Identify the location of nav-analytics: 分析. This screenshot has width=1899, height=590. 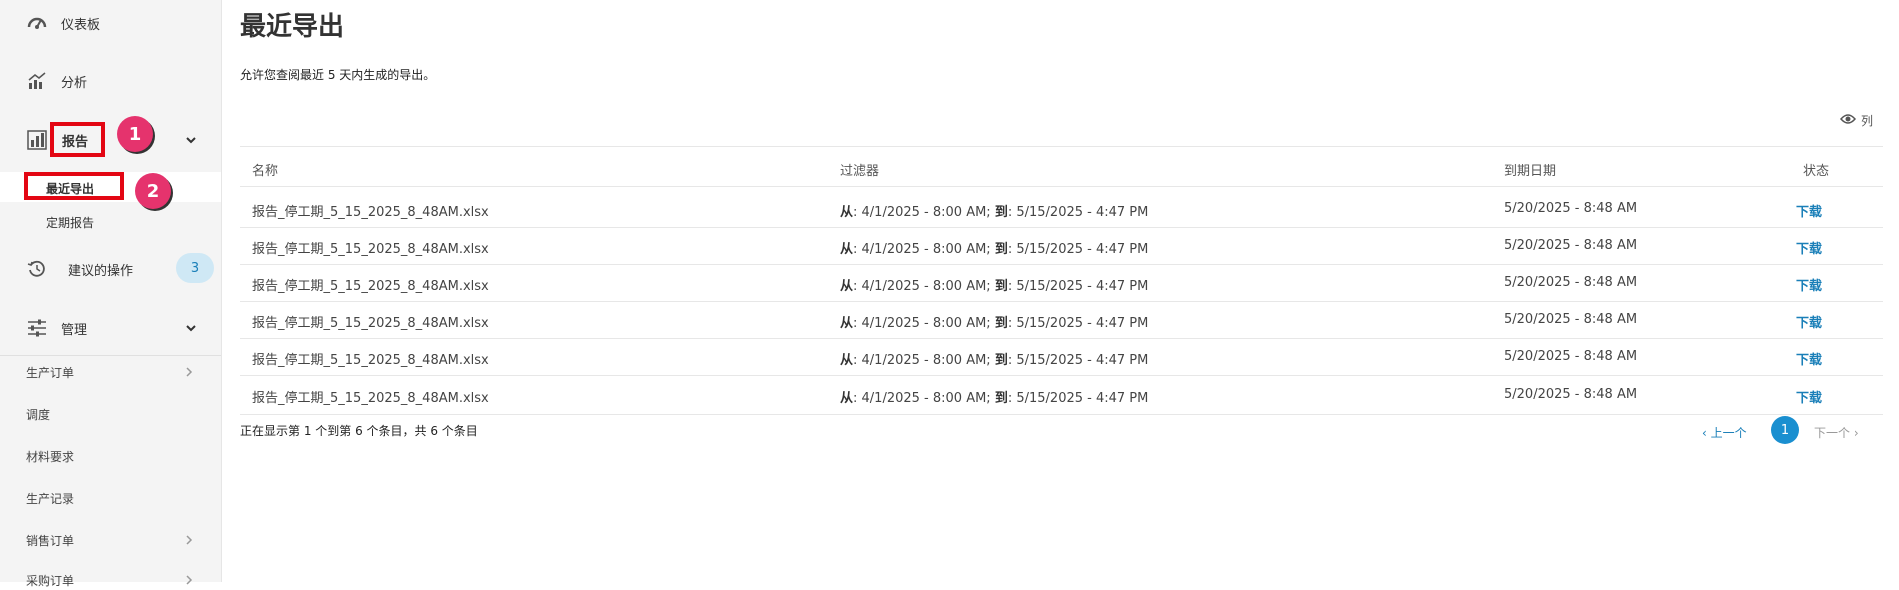
(110, 81).